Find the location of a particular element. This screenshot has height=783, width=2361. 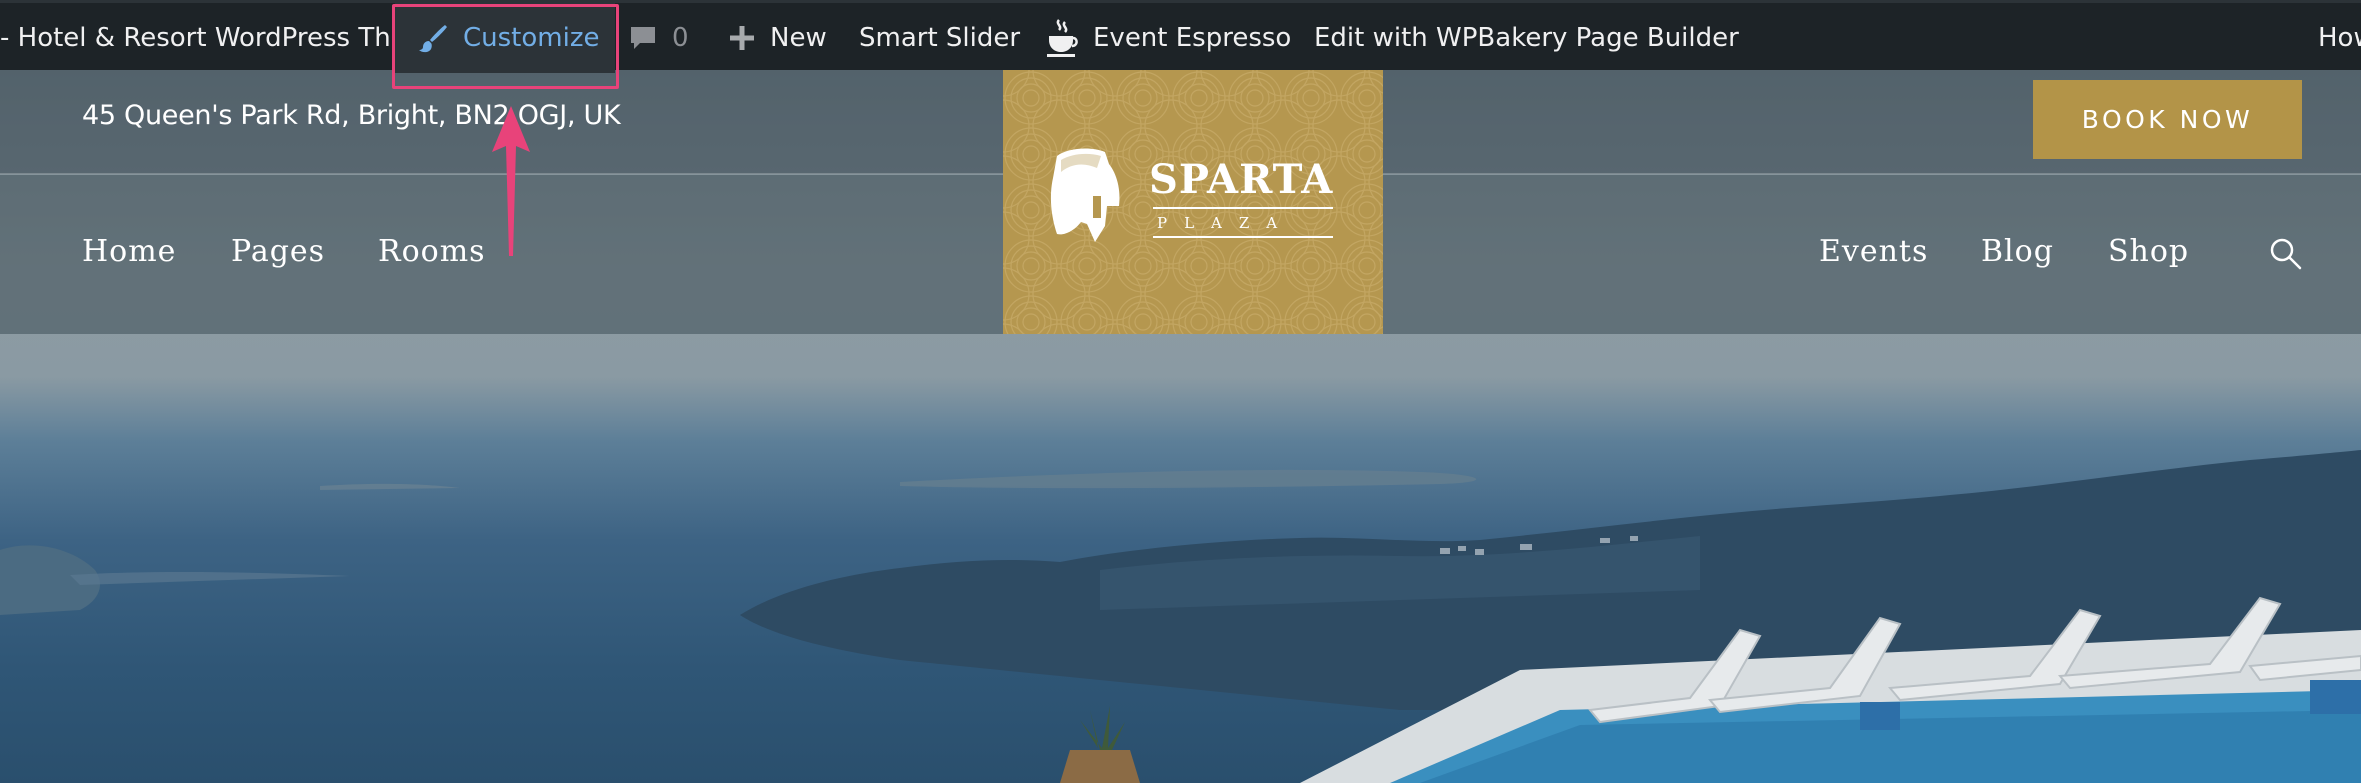

coffee-cup-icon is located at coordinates (1062, 38).